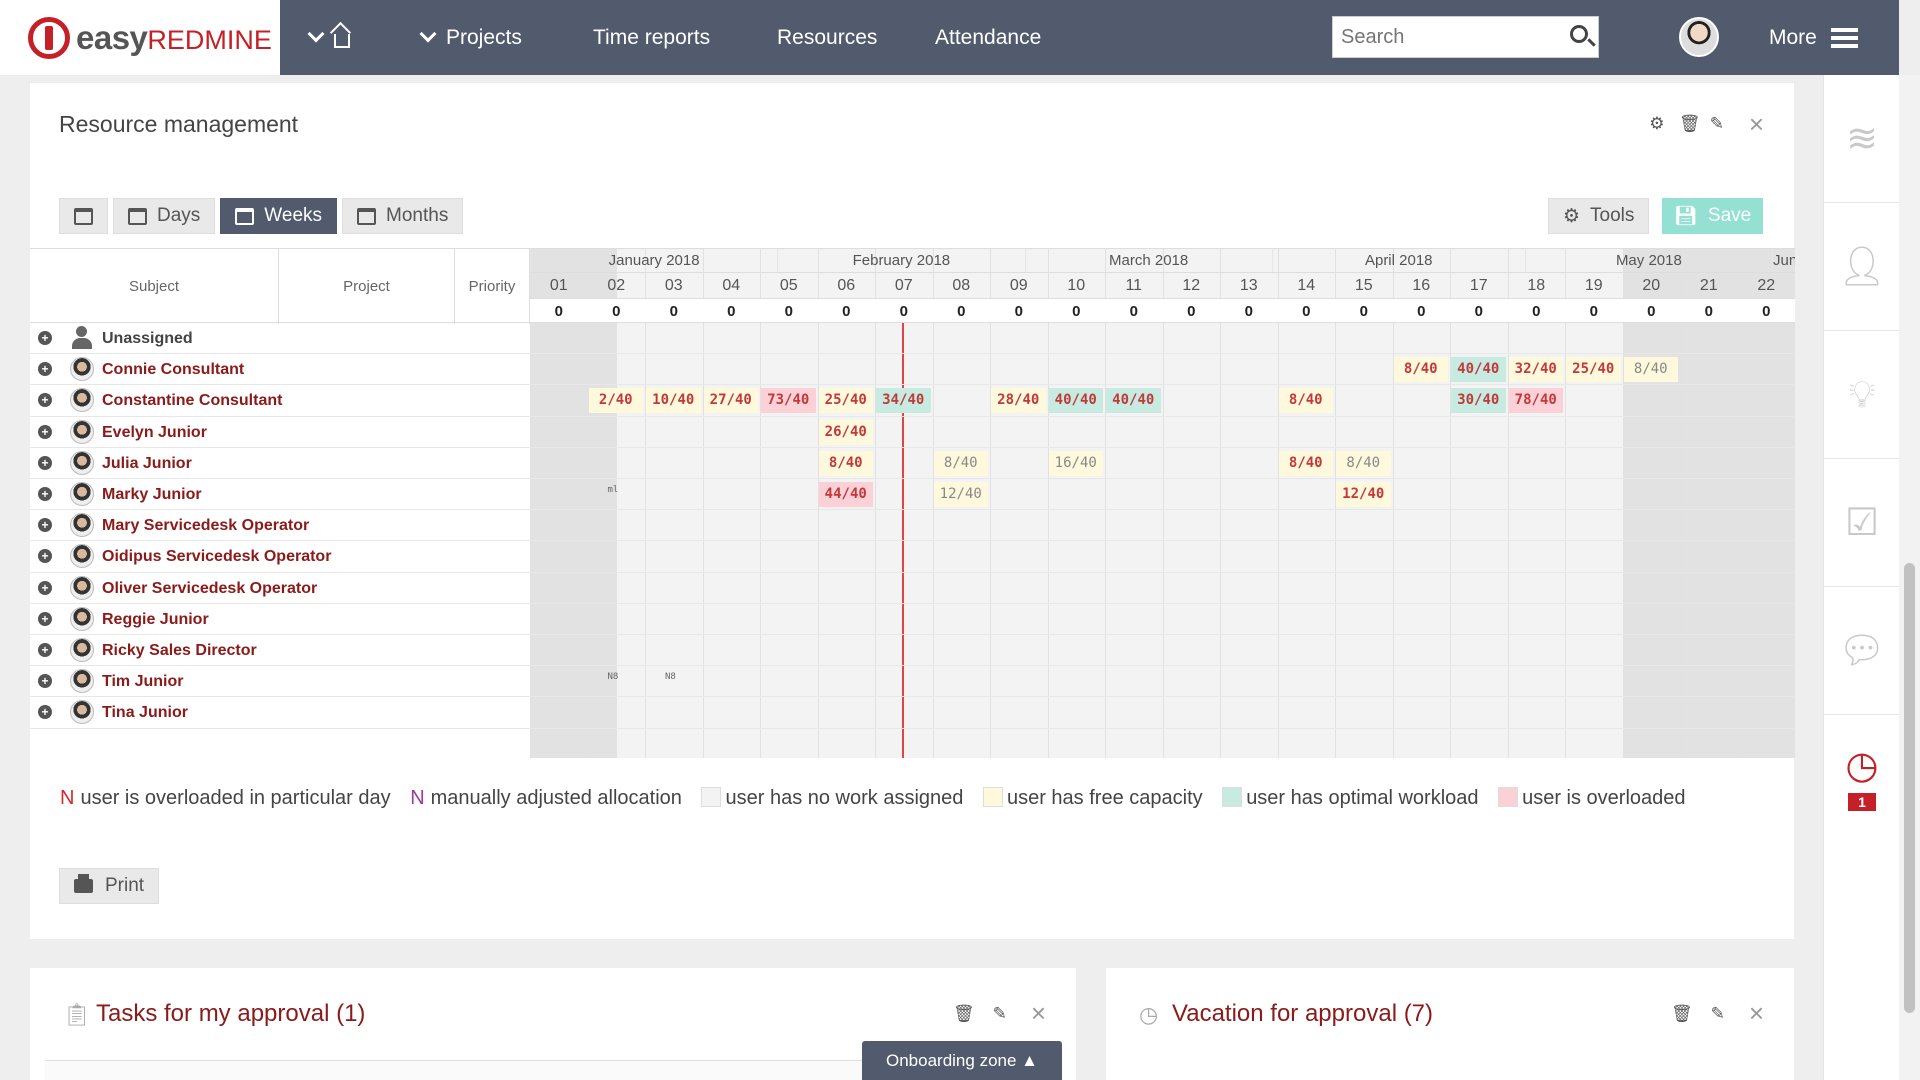  I want to click on legend-swatch-no-work, so click(711, 797).